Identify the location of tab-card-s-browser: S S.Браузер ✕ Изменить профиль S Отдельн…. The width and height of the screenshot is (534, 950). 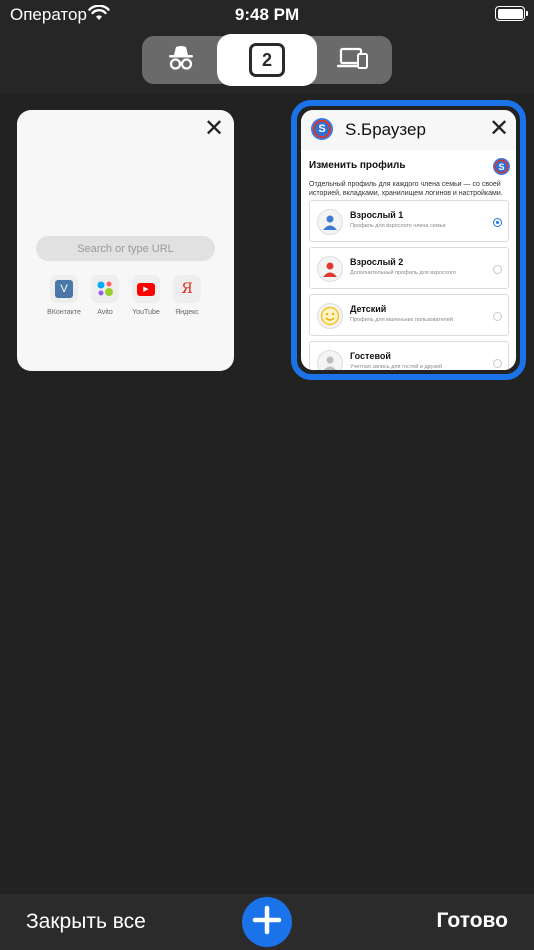
(408, 240).